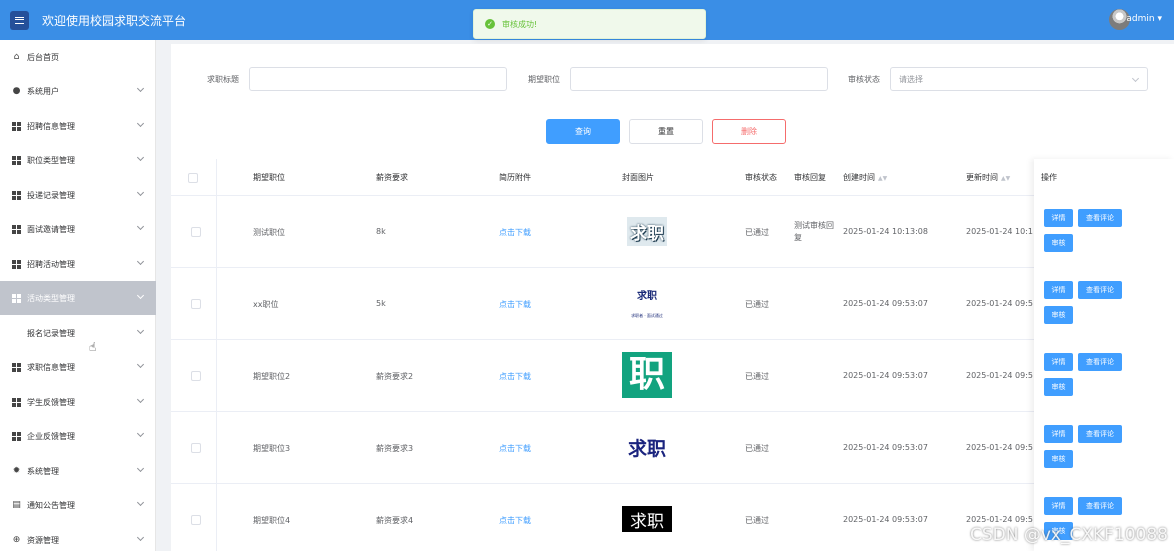 This screenshot has width=1174, height=551. I want to click on sidebar-item-7: 活动类型管理, so click(78, 298).